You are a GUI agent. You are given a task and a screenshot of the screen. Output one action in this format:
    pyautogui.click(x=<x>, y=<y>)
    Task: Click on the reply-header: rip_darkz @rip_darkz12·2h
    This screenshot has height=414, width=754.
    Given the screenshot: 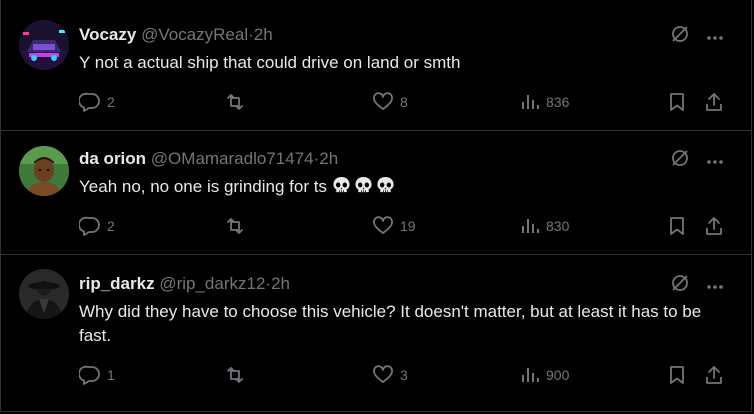 What is the action you would take?
    pyautogui.click(x=184, y=284)
    